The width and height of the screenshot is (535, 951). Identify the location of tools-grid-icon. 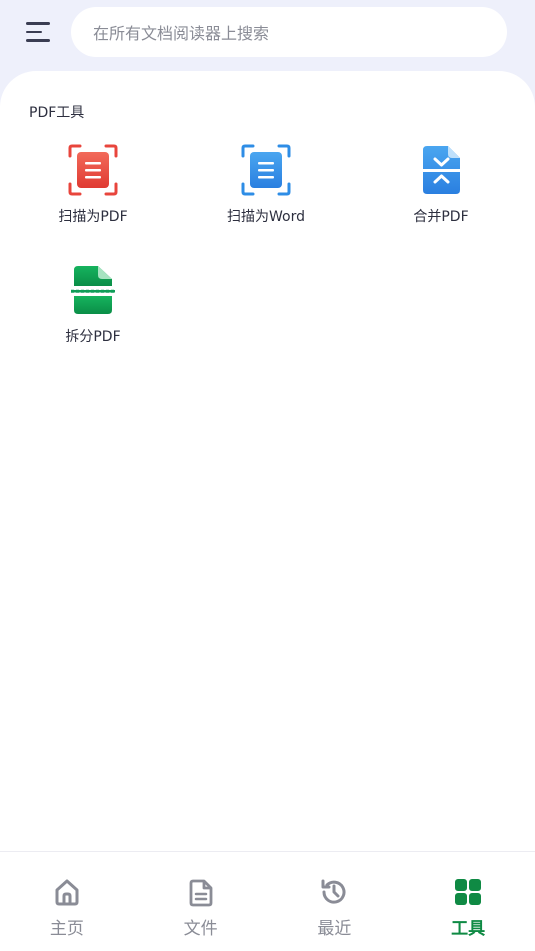
(468, 892).